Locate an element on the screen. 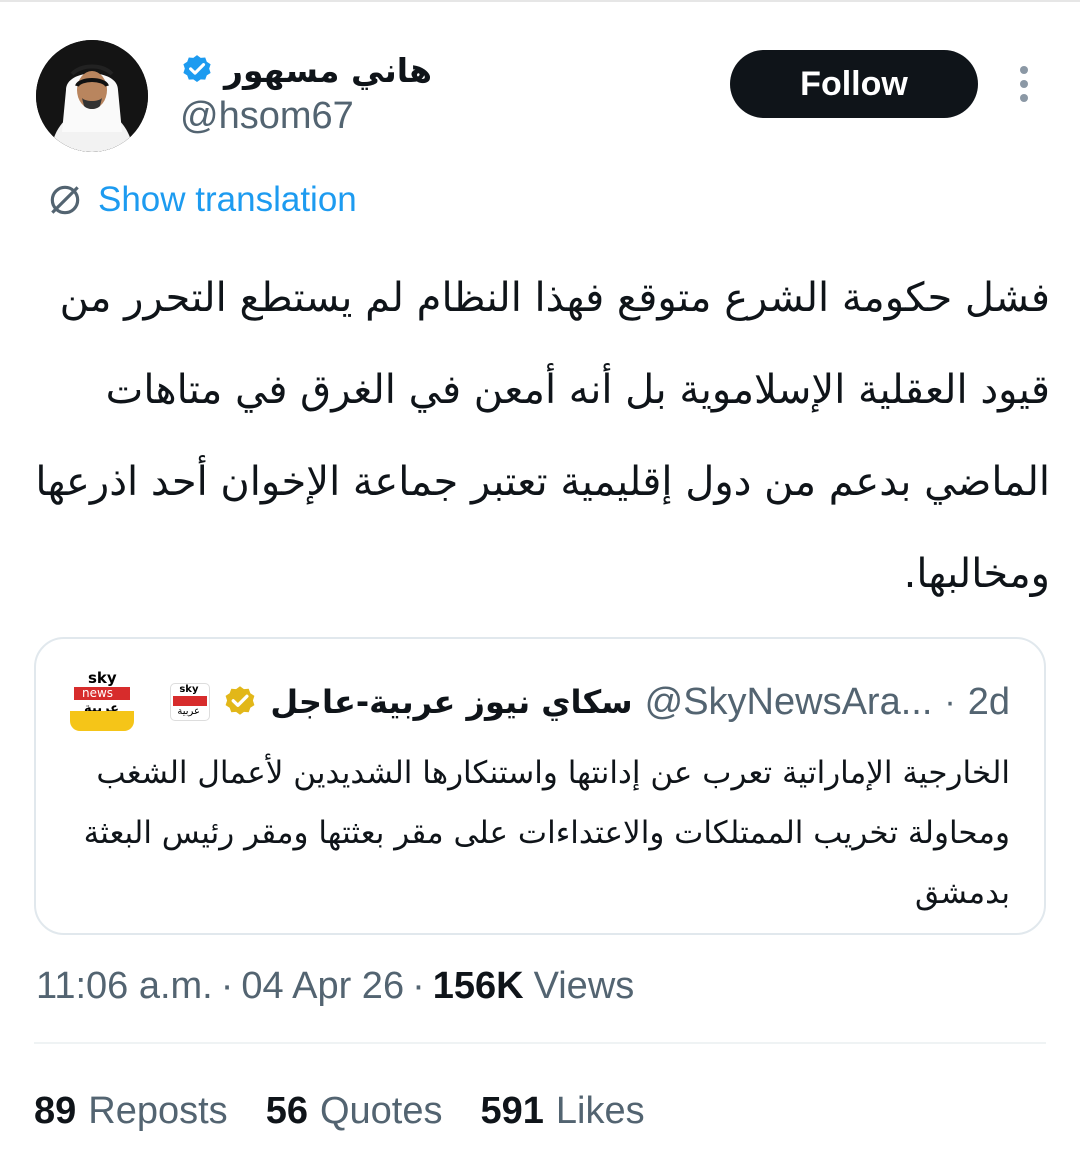 The height and width of the screenshot is (1151, 1080). author-name-row: هاني مسهور is located at coordinates (306, 70).